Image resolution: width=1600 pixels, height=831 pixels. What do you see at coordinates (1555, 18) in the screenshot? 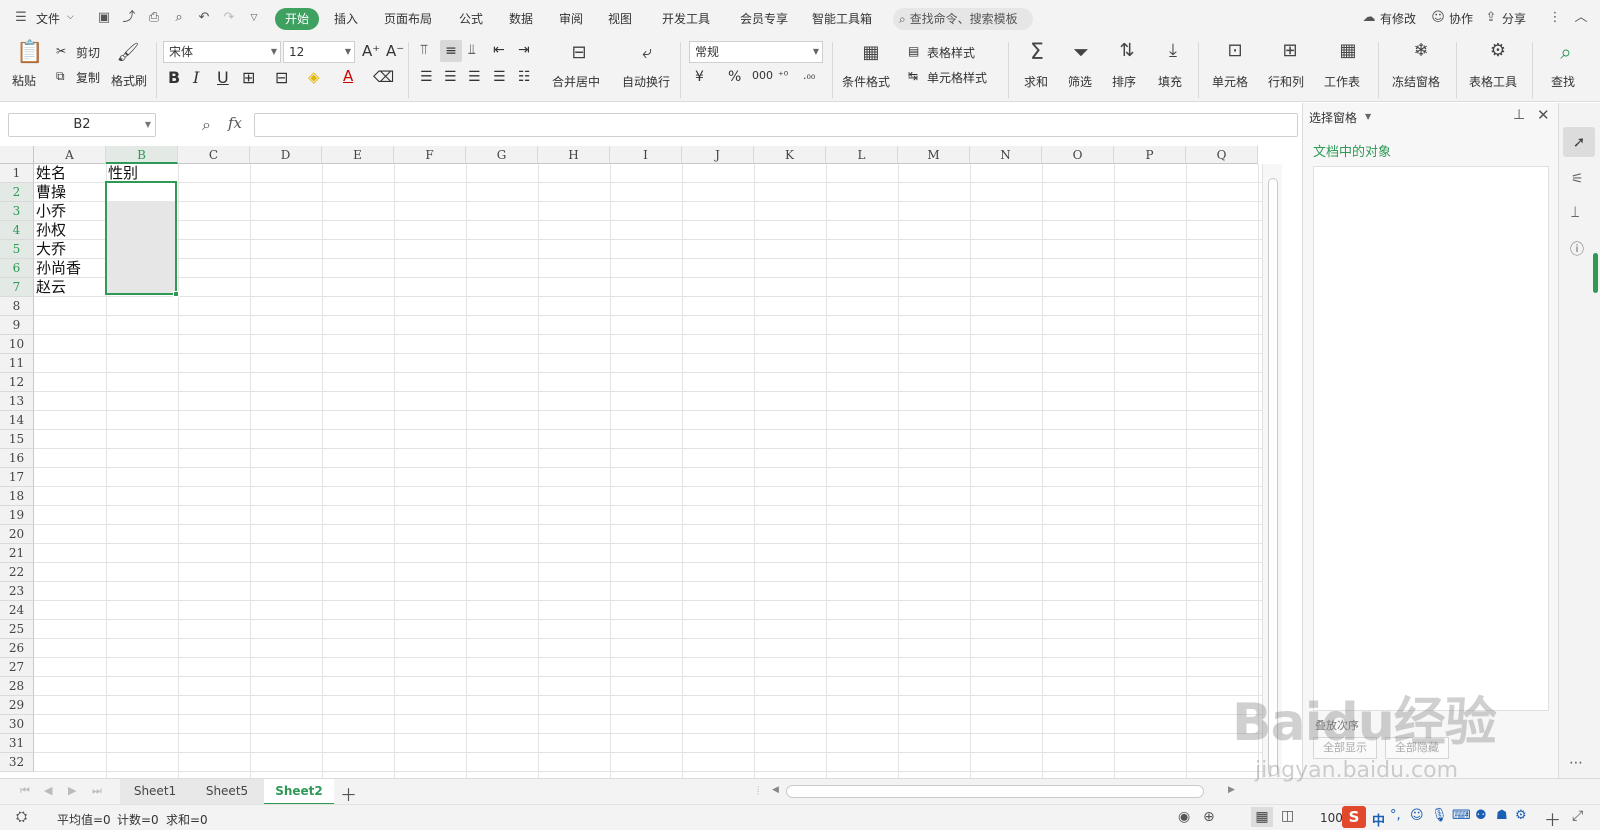
I see `more-vertical-icon: ⋮` at bounding box center [1555, 18].